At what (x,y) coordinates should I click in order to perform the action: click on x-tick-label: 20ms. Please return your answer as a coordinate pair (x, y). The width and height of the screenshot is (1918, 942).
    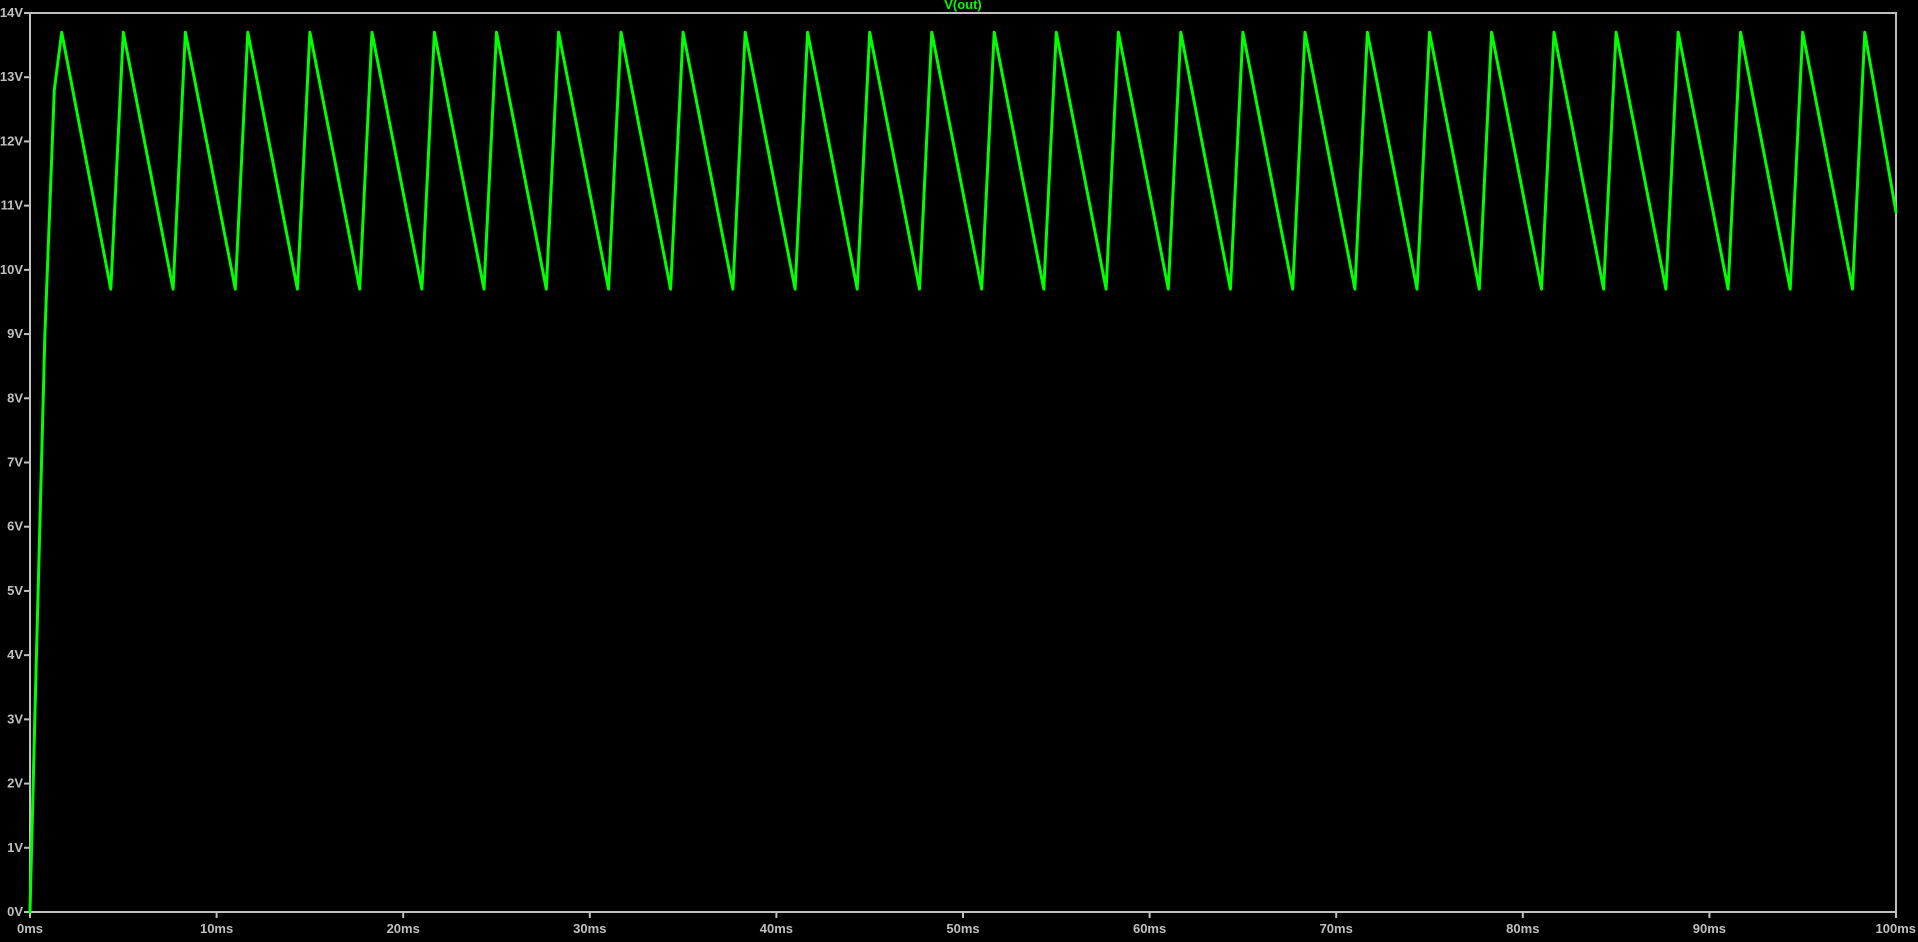
    Looking at the image, I should click on (403, 928).